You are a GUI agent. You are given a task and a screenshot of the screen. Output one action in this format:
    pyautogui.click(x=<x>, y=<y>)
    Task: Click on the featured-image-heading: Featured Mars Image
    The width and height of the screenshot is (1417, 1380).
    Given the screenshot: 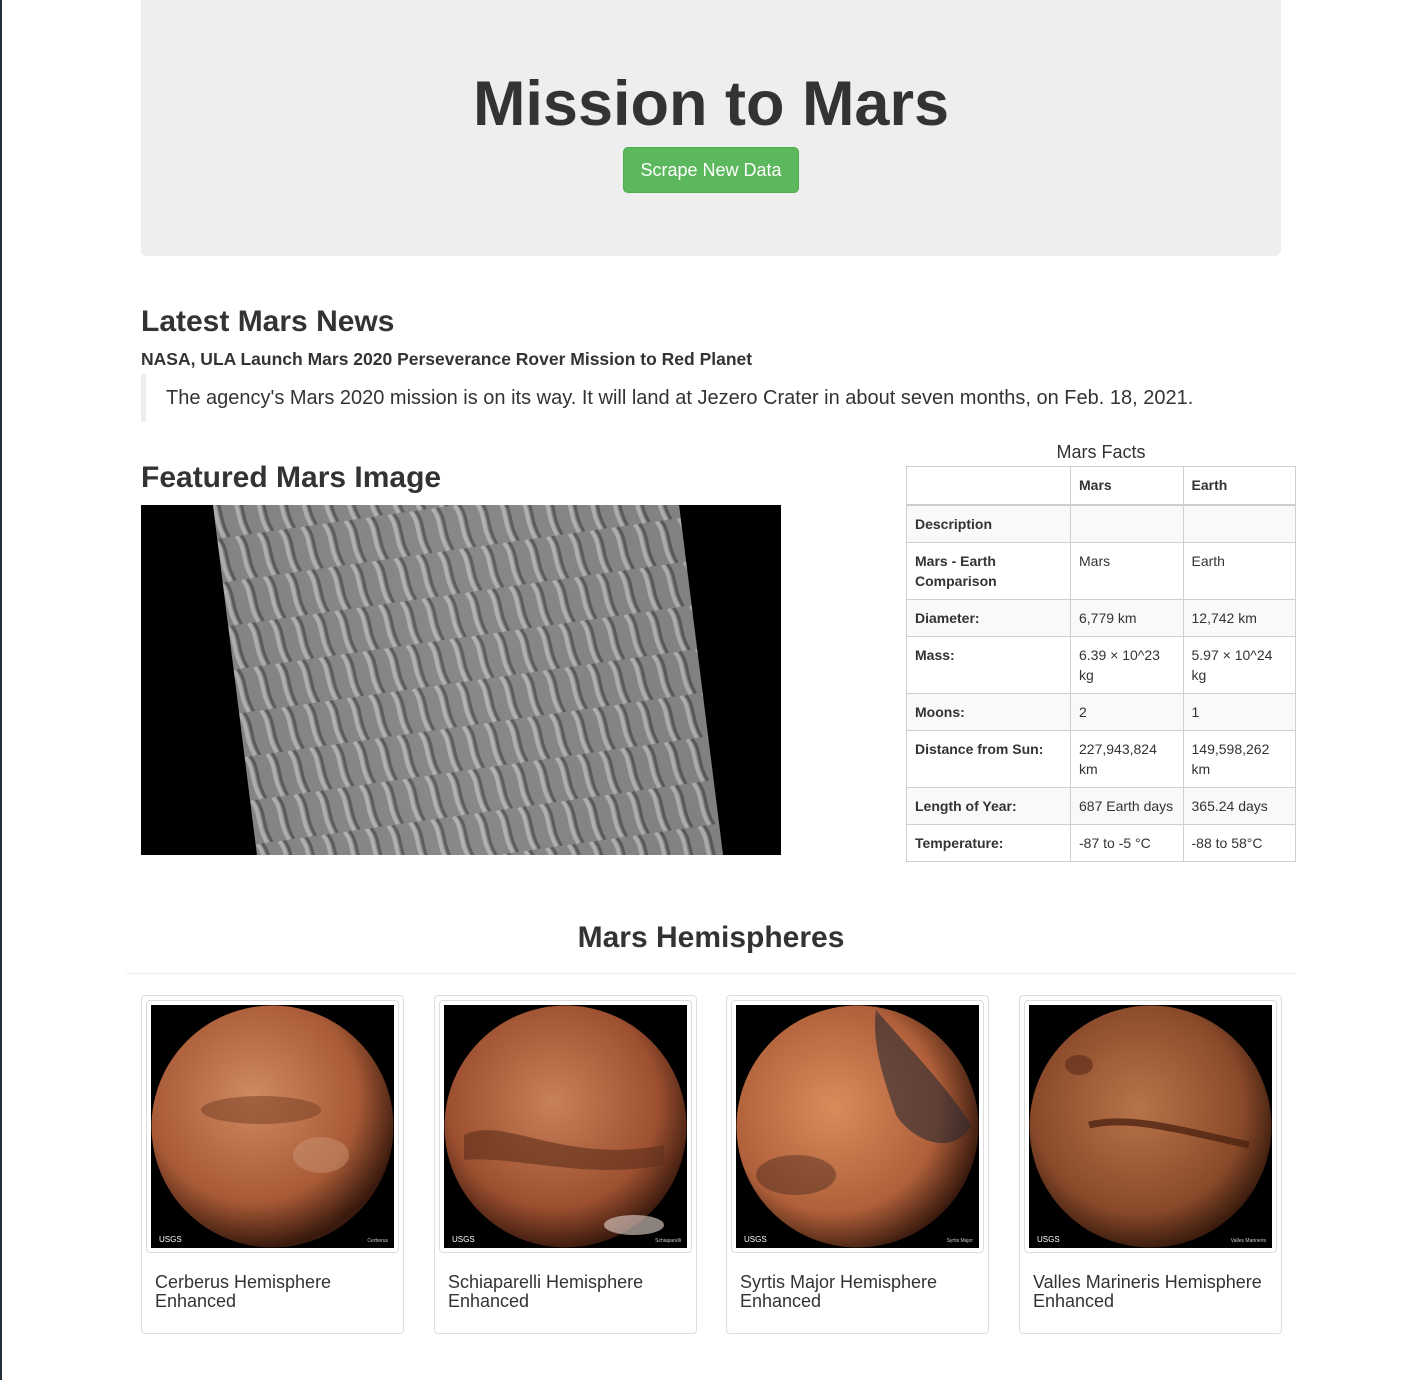 What is the action you would take?
    pyautogui.click(x=291, y=477)
    